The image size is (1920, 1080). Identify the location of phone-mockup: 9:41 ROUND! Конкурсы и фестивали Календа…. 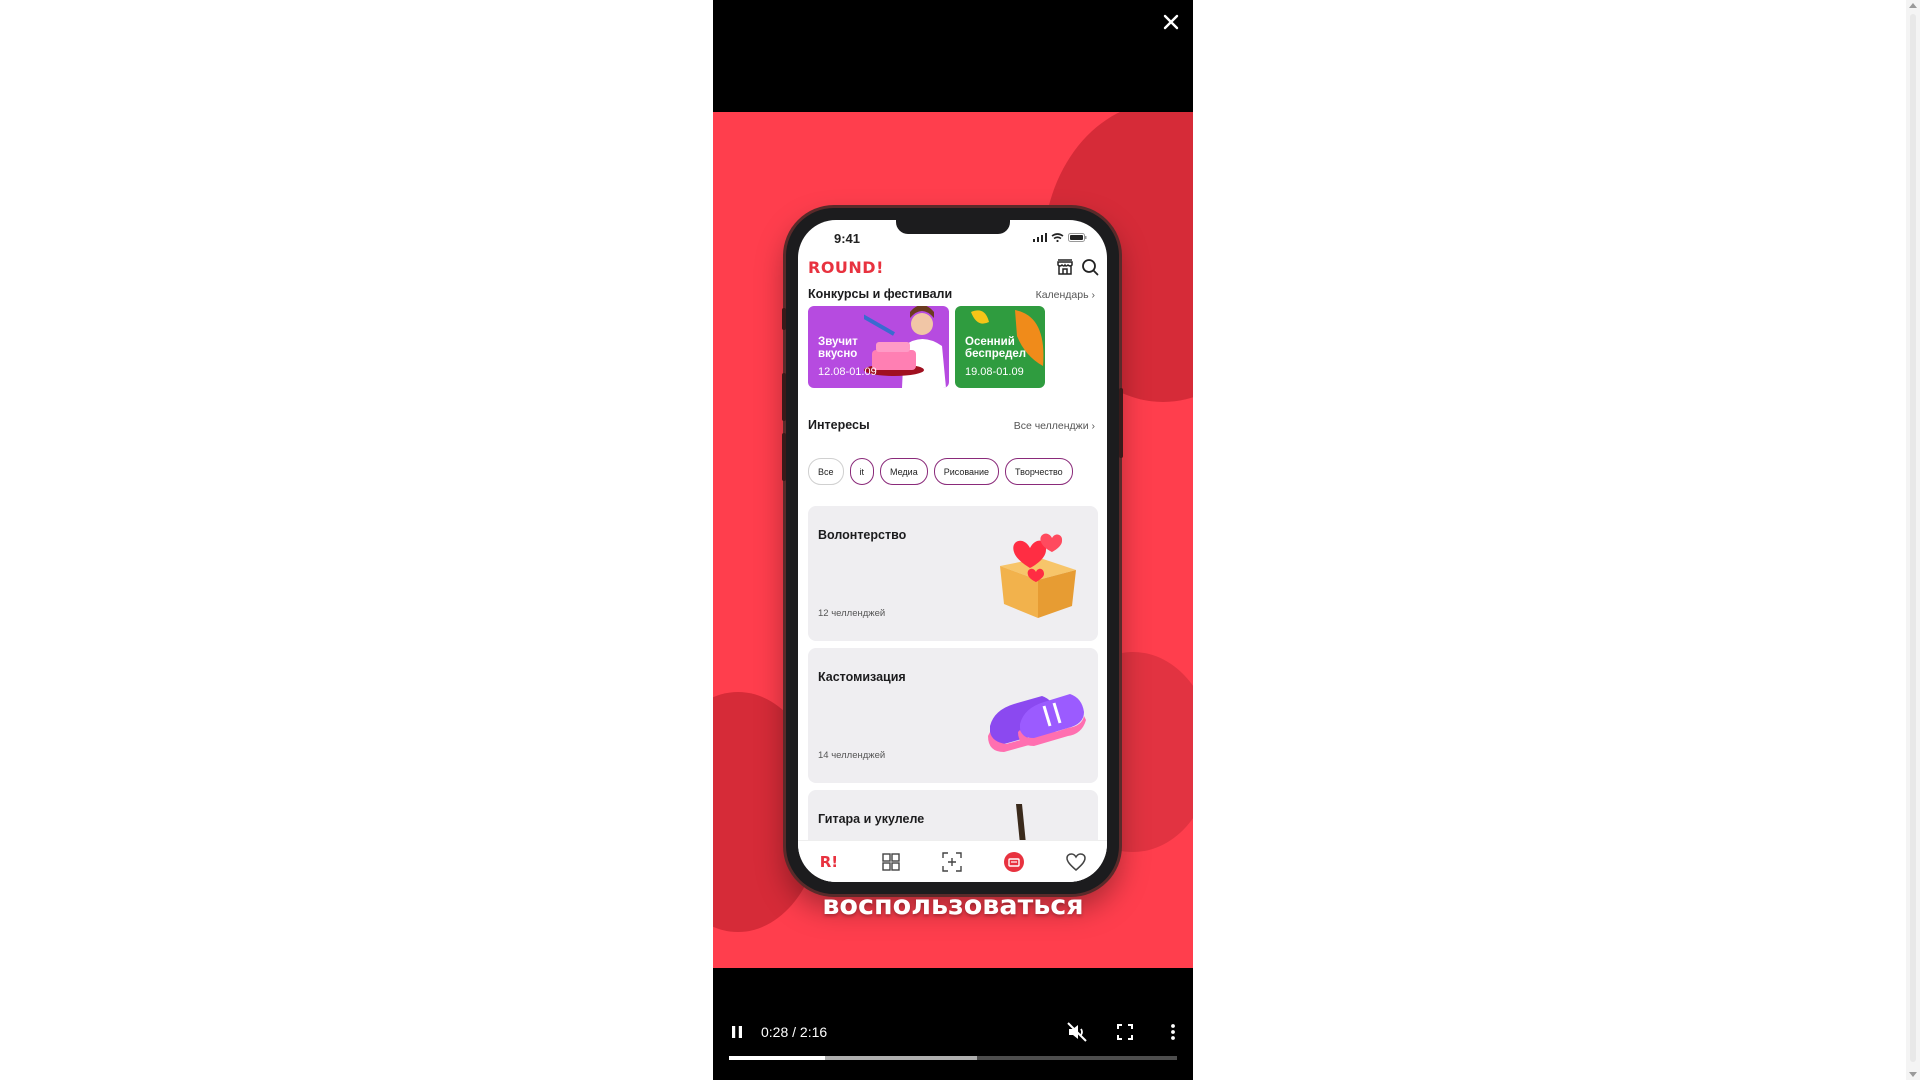
(952, 551).